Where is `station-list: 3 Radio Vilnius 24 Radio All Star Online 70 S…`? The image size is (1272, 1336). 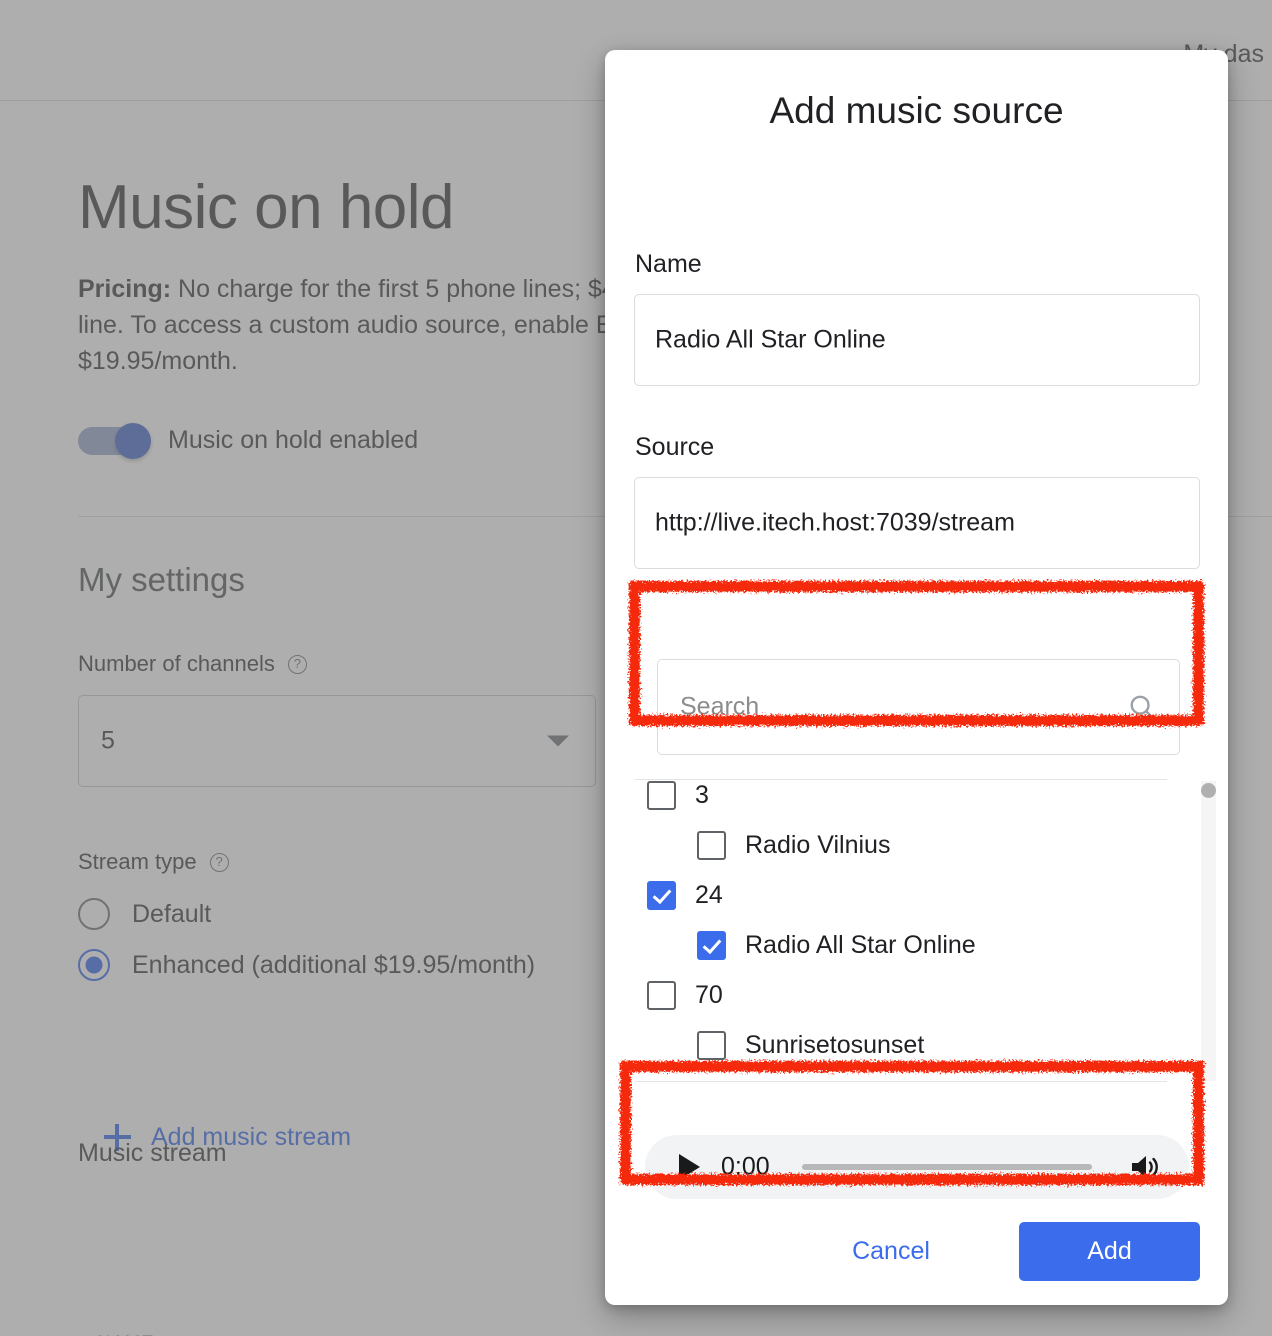 station-list: 3 Radio Vilnius 24 Radio All Star Online 70 S… is located at coordinates (901, 930).